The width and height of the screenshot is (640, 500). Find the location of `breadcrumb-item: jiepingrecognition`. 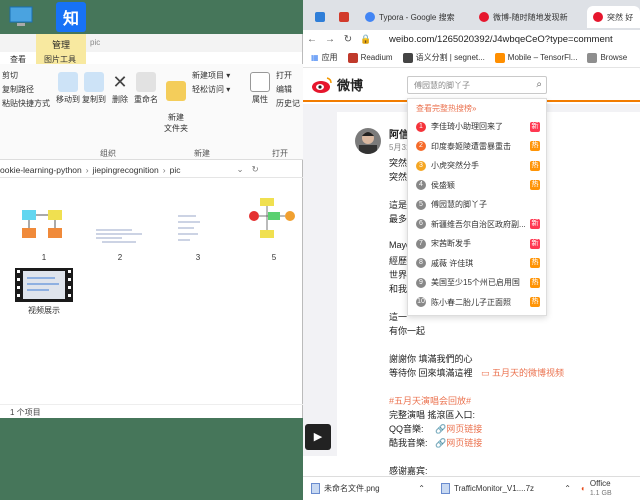

breadcrumb-item: jiepingrecognition is located at coordinates (126, 170).